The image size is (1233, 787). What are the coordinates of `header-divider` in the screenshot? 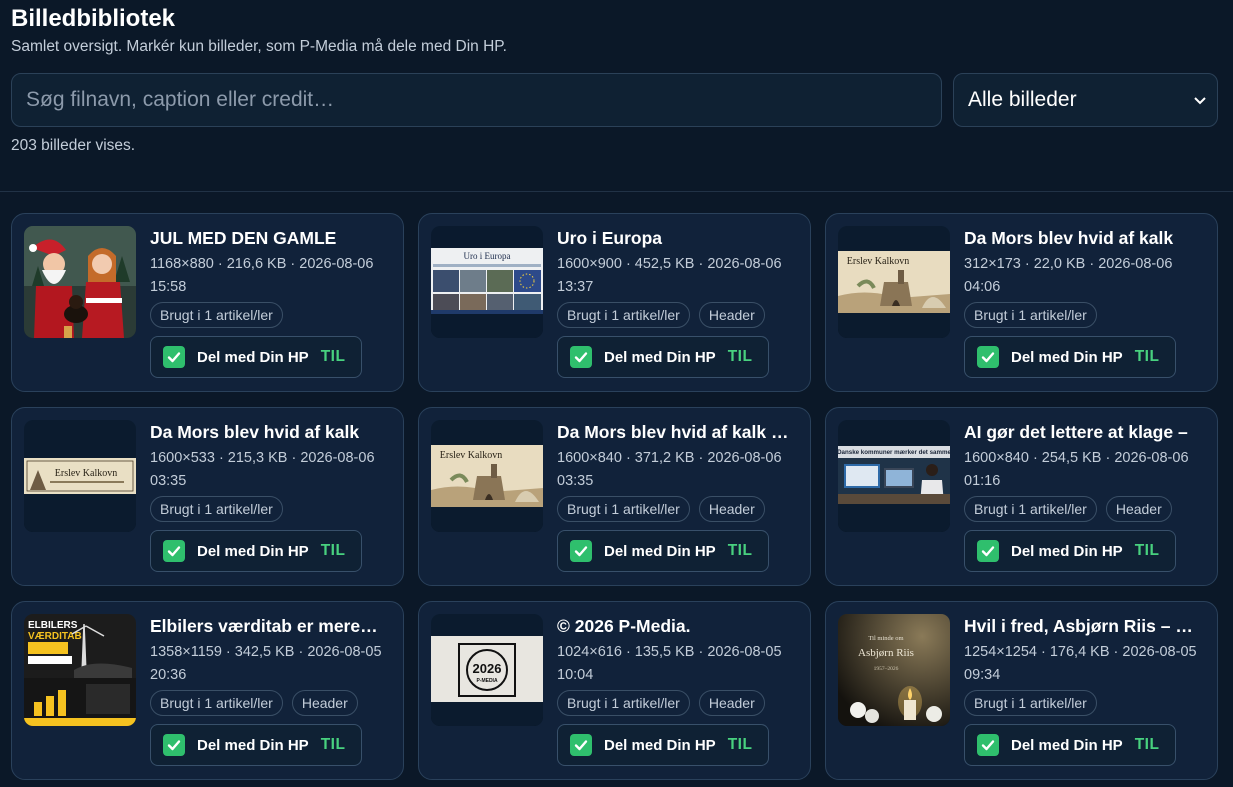 It's located at (616, 191).